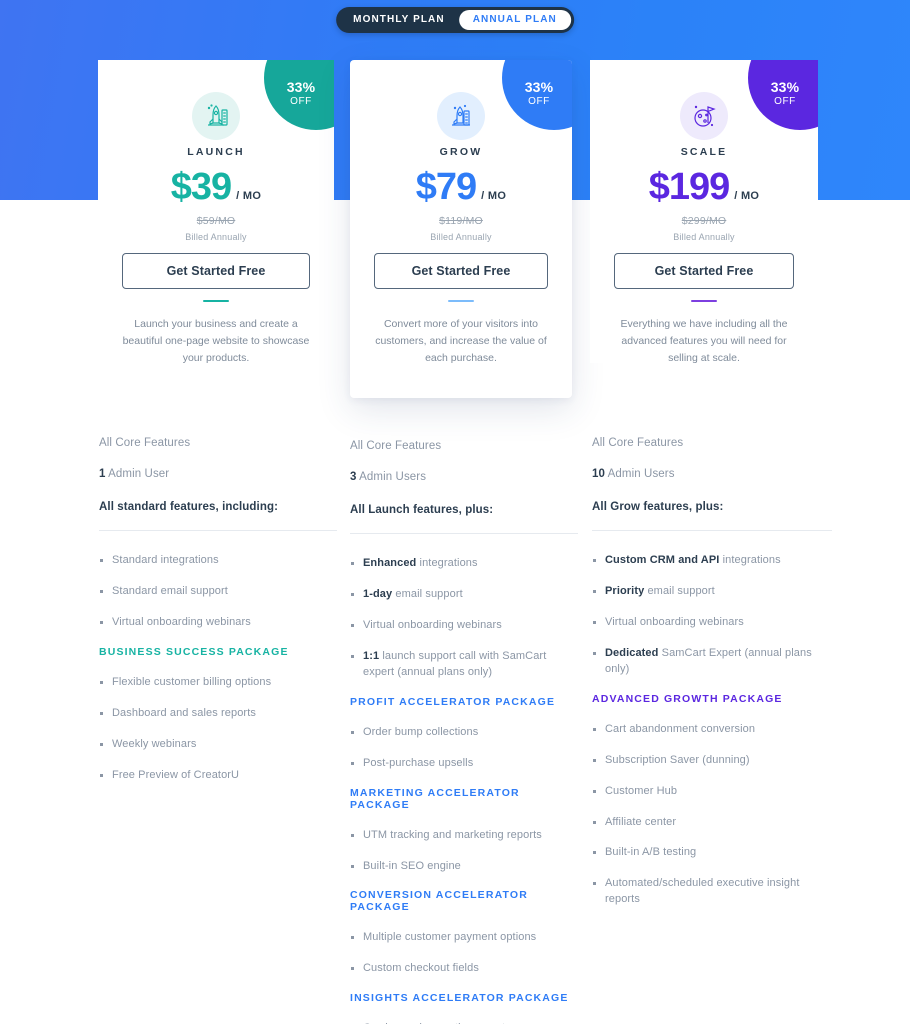  I want to click on price-amount: $199, so click(689, 187).